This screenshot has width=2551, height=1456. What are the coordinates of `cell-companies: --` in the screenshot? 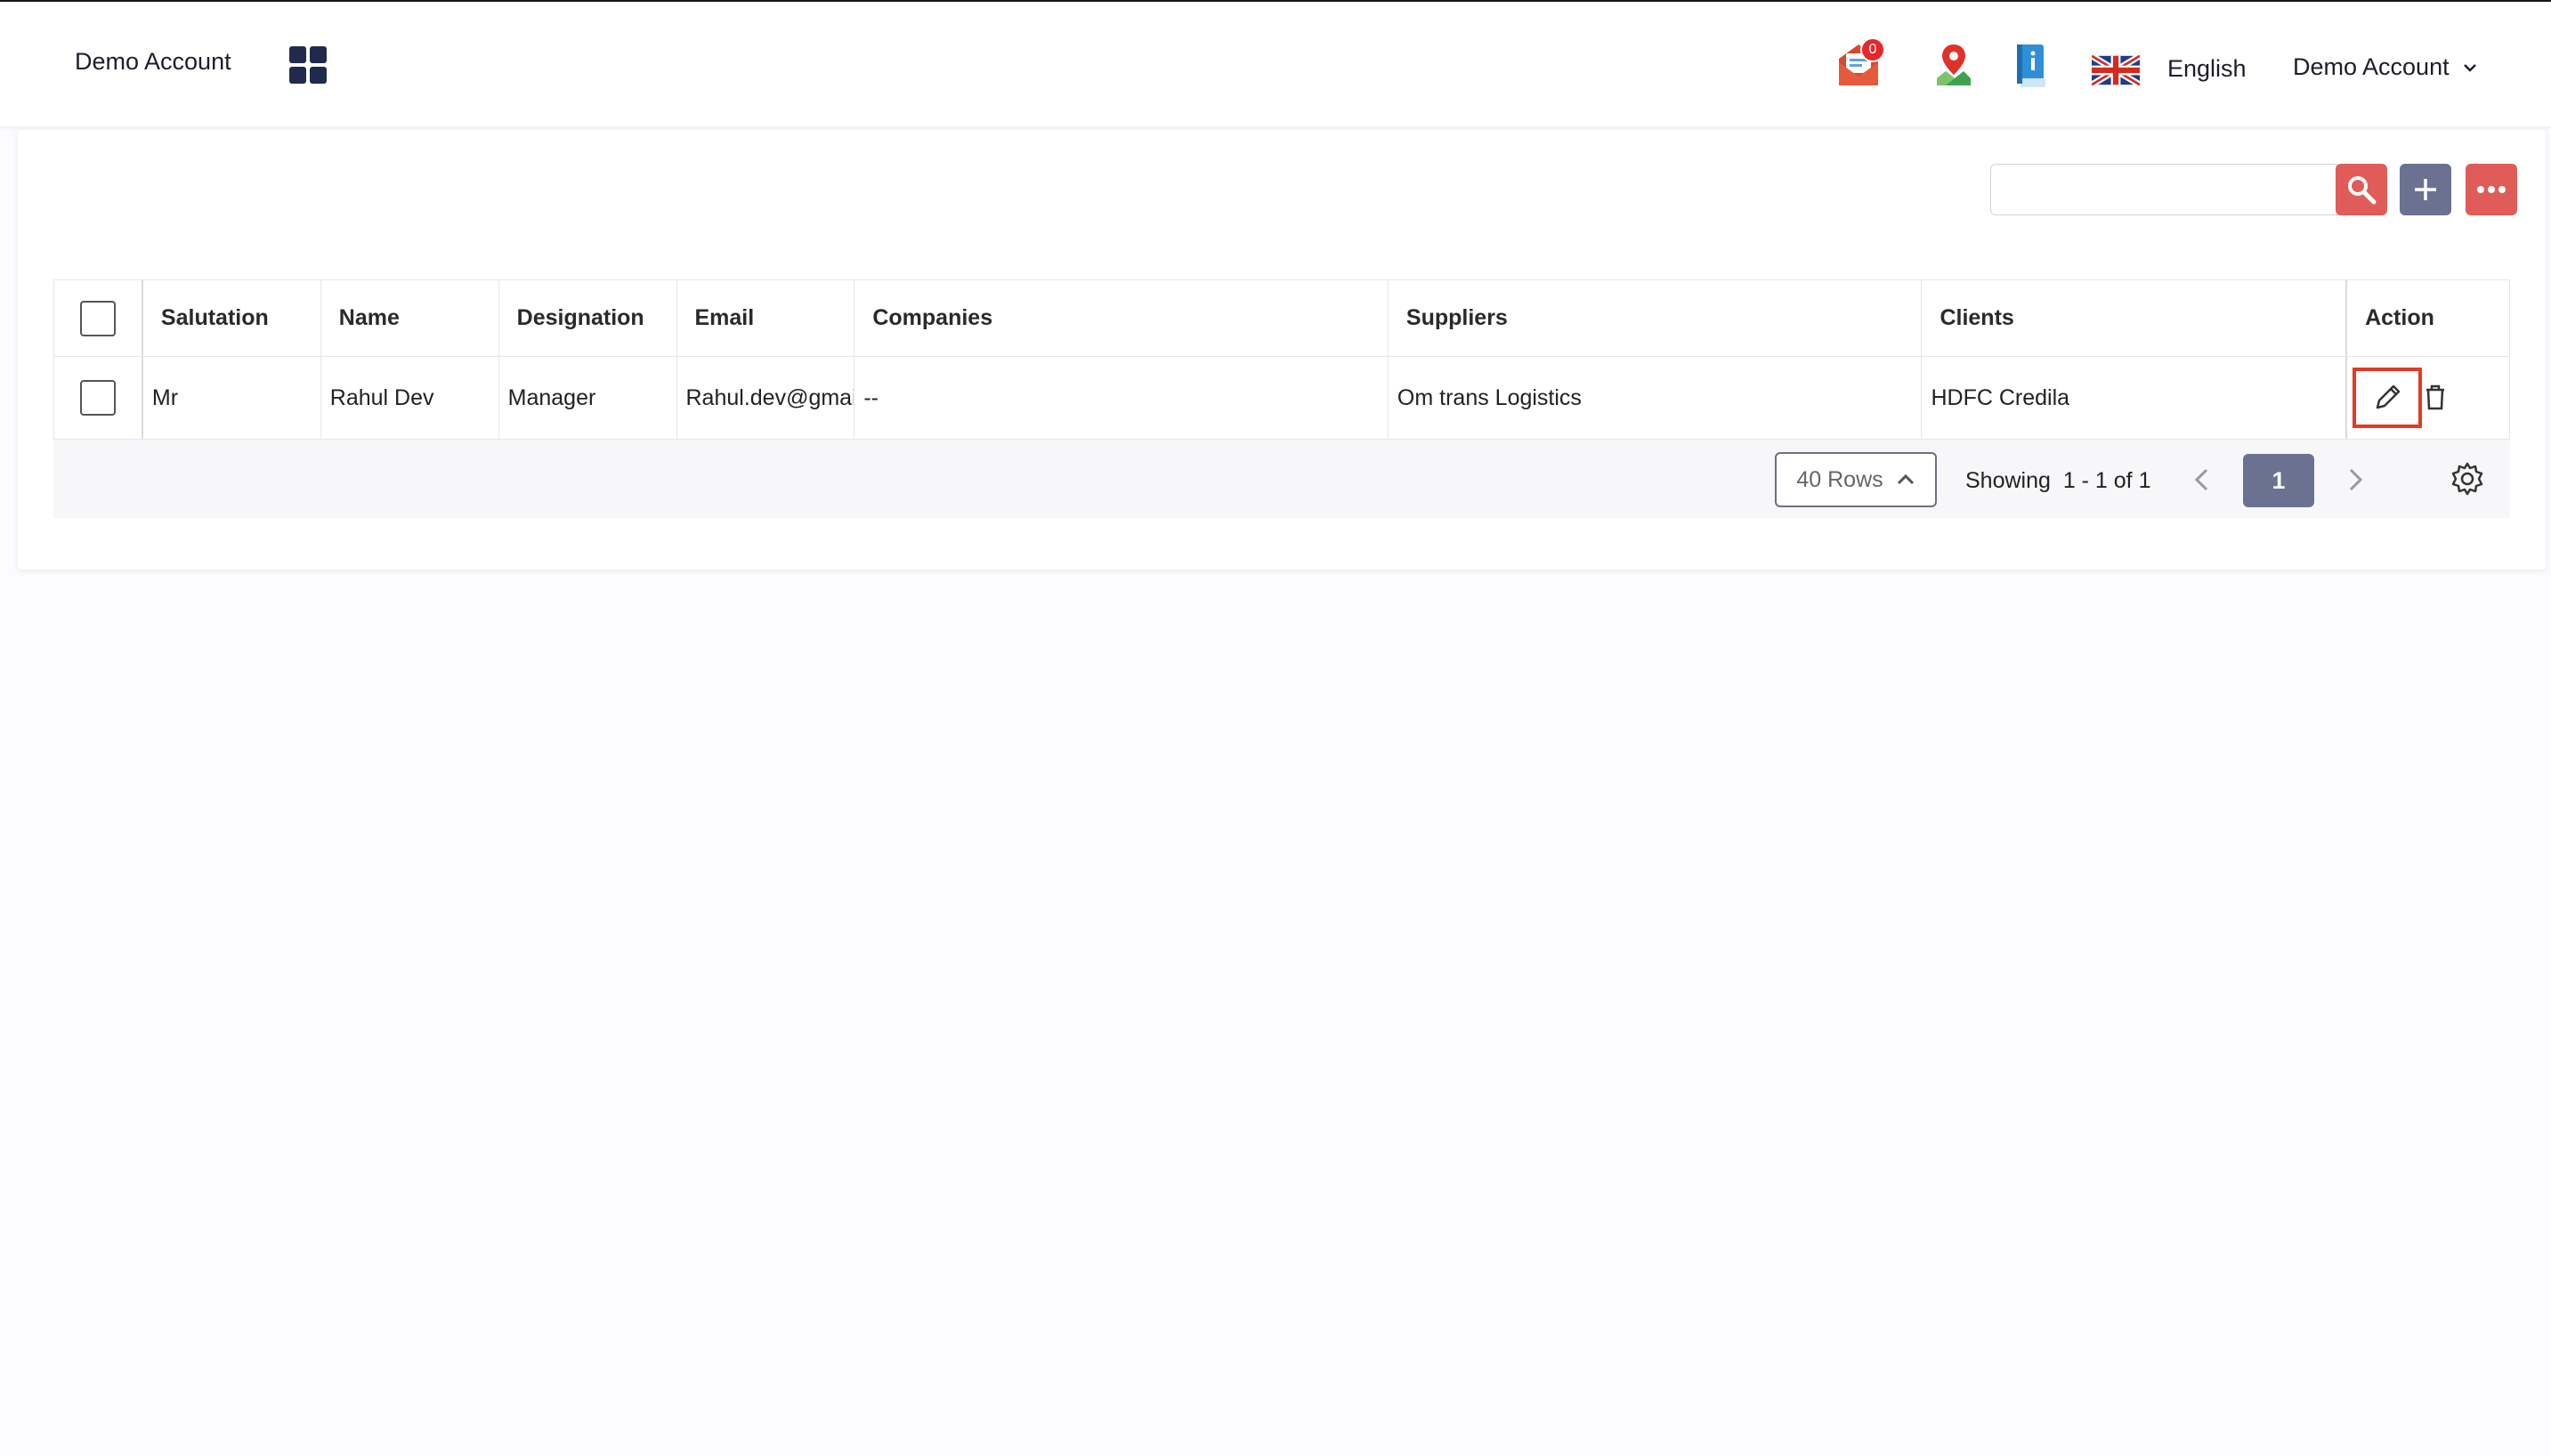 It's located at (1121, 398).